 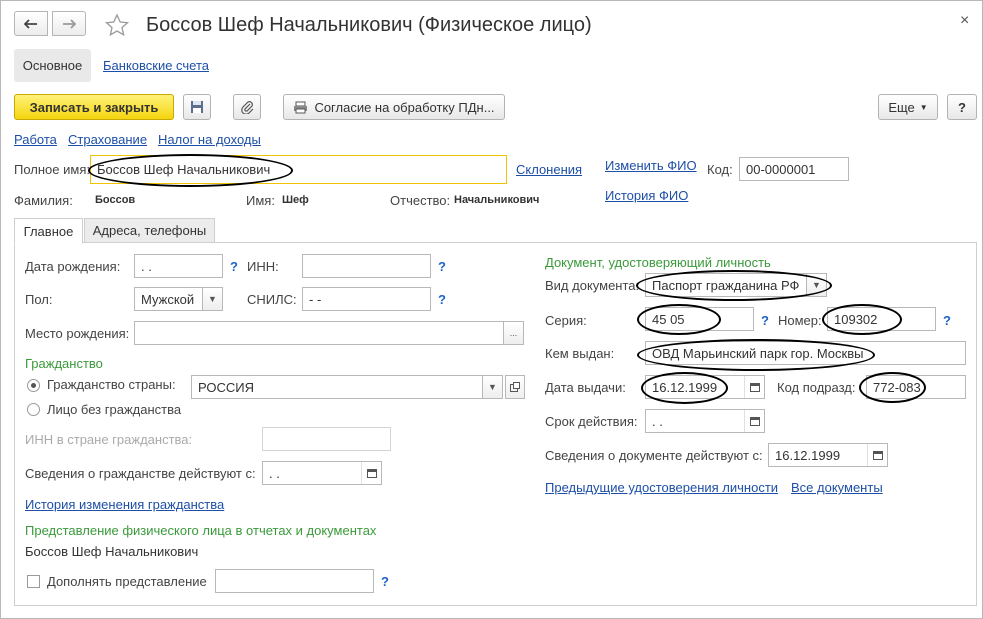 I want to click on doc-valid-value: 16.12.1999, so click(x=808, y=455).